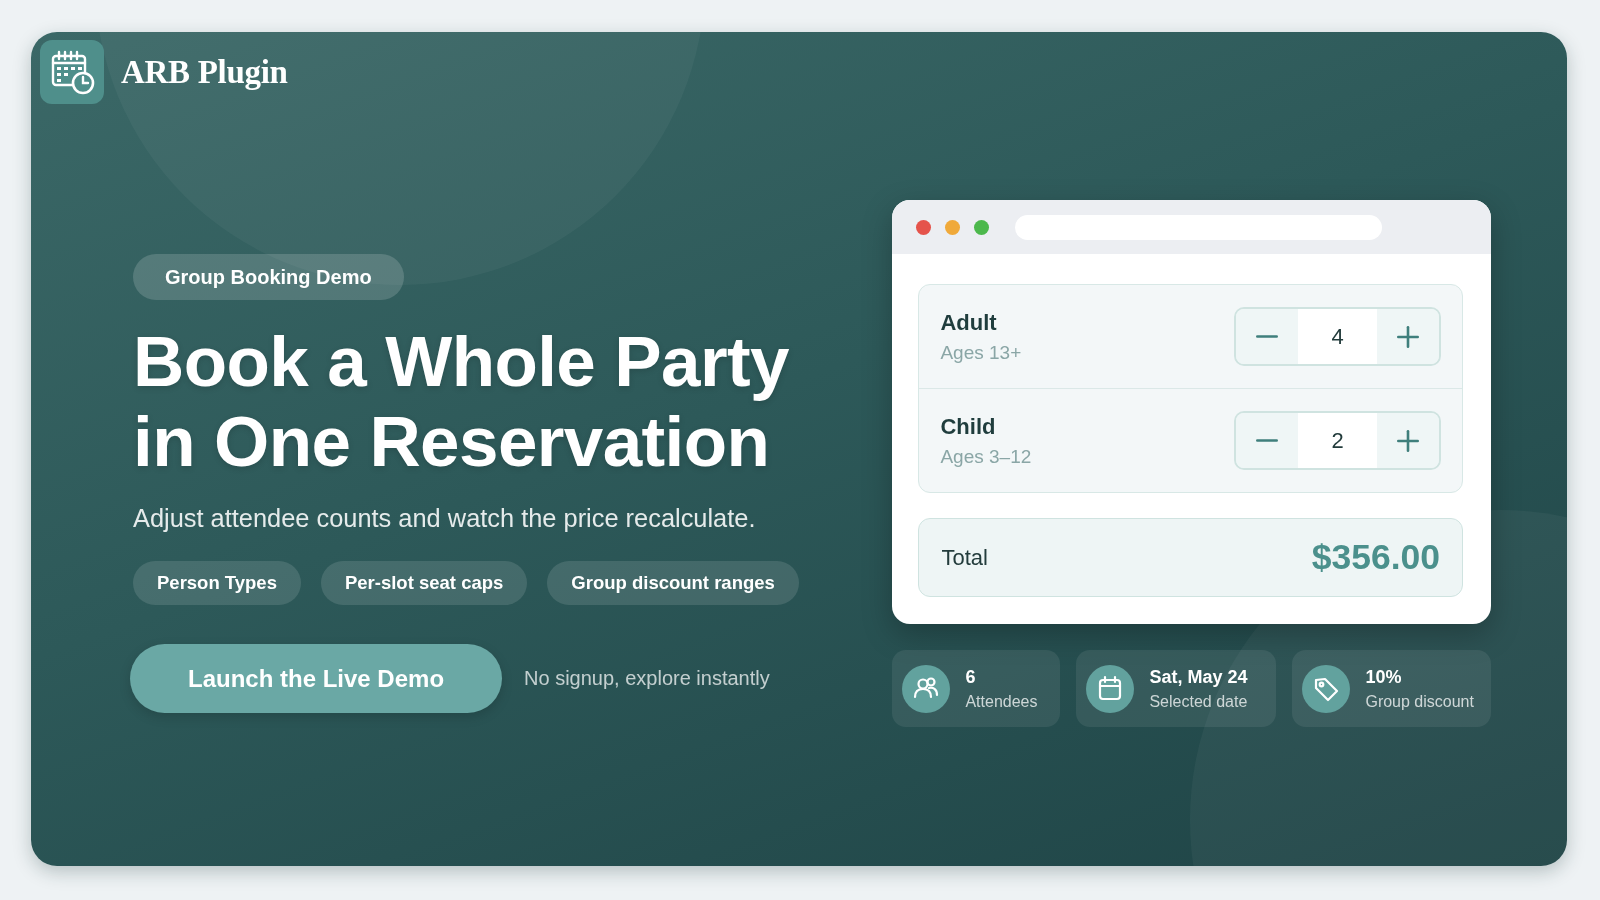 This screenshot has width=1600, height=900. Describe the element at coordinates (971, 676) in the screenshot. I see `stat-value: 6` at that location.